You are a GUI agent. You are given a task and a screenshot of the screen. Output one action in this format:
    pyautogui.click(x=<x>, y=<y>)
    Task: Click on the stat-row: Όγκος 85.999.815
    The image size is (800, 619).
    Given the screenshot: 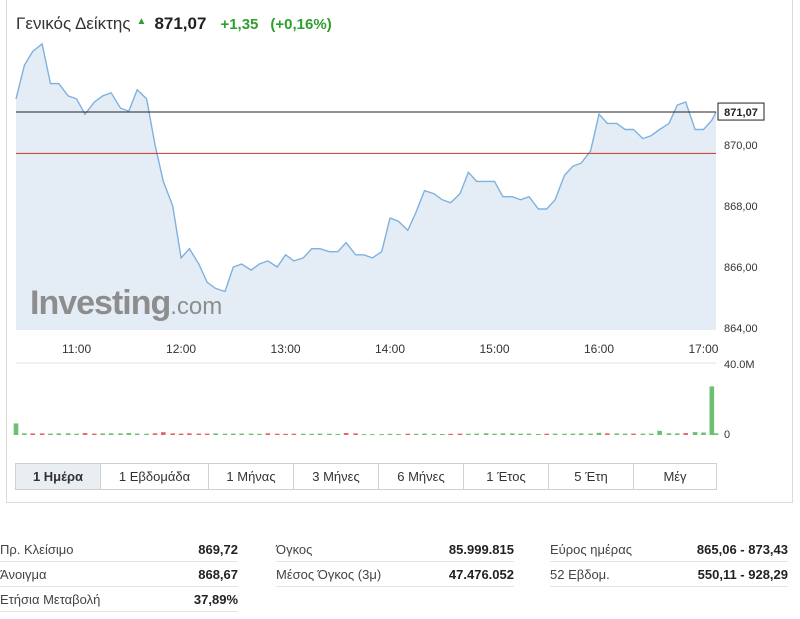 What is the action you would take?
    pyautogui.click(x=395, y=550)
    